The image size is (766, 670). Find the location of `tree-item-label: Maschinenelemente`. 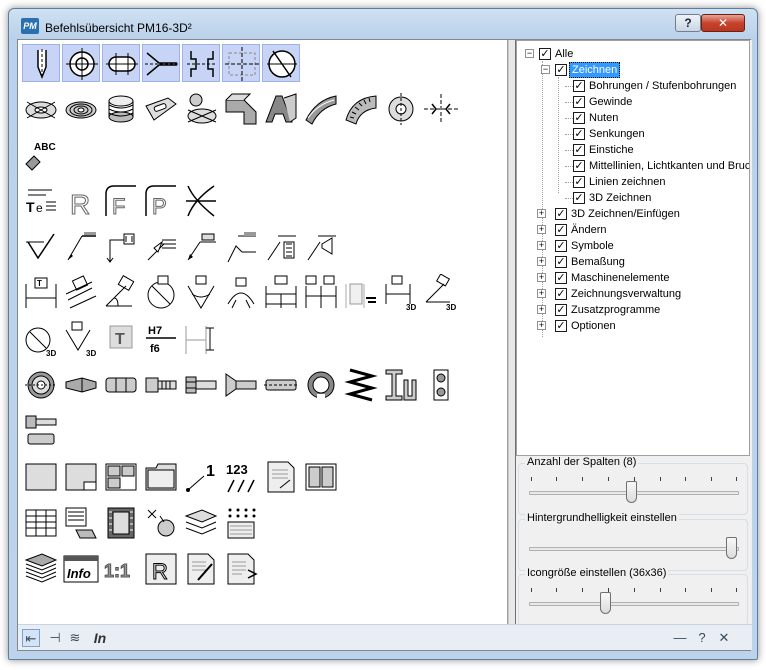

tree-item-label: Maschinenelemente is located at coordinates (620, 278).